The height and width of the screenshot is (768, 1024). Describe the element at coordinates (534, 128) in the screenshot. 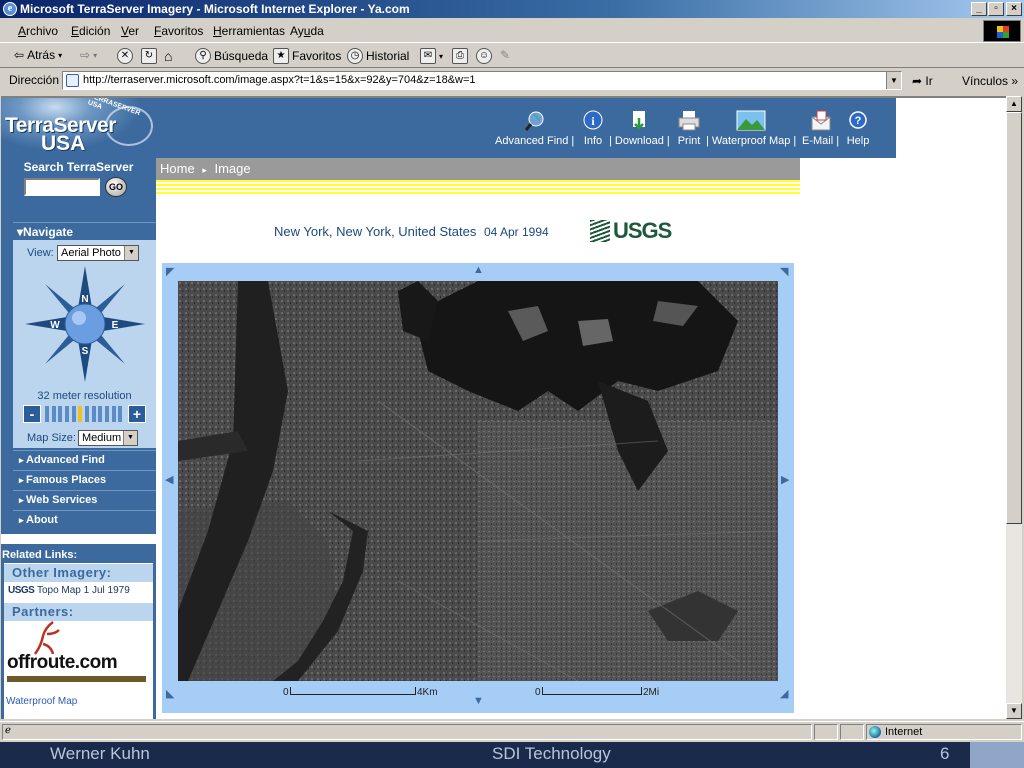

I see `nav-advanced-find: Advanced Find |` at that location.